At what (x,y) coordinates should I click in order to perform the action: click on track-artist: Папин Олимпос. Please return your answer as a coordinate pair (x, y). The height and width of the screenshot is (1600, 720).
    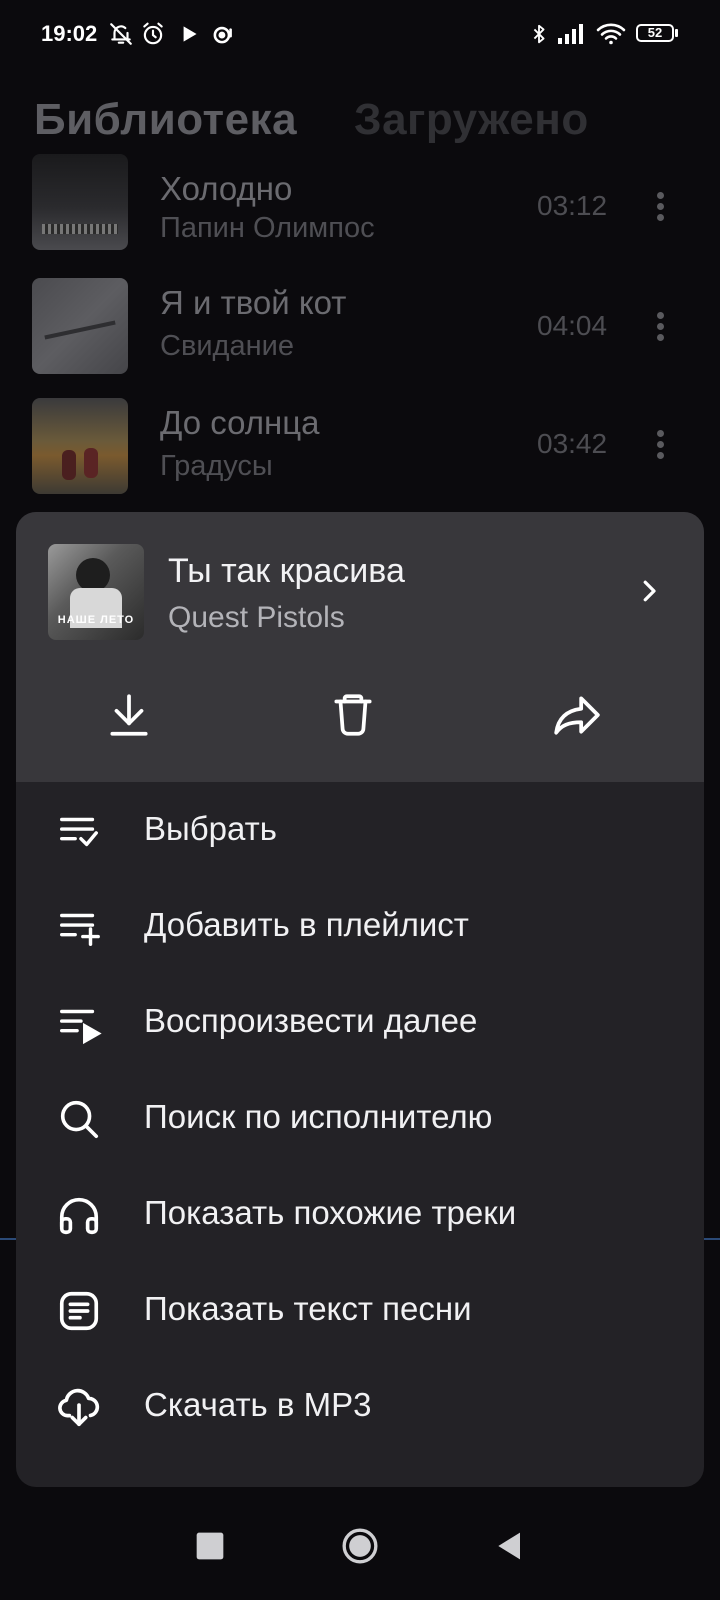
    Looking at the image, I should click on (267, 228).